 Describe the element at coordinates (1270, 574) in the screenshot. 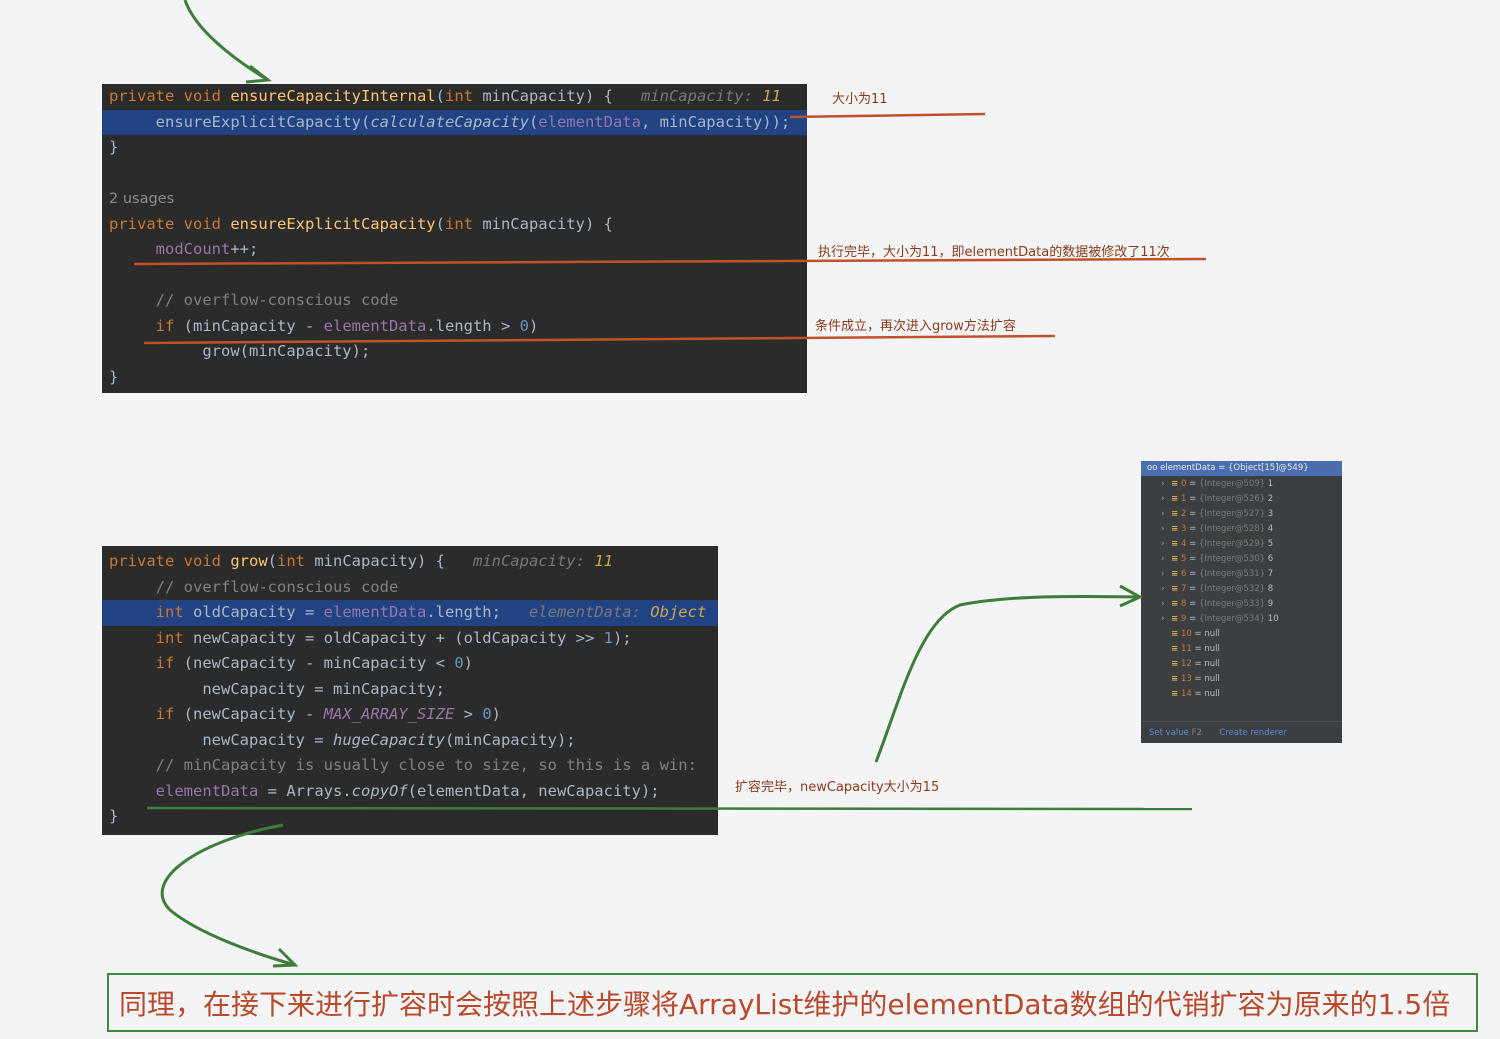

I see `item-value: 7` at that location.